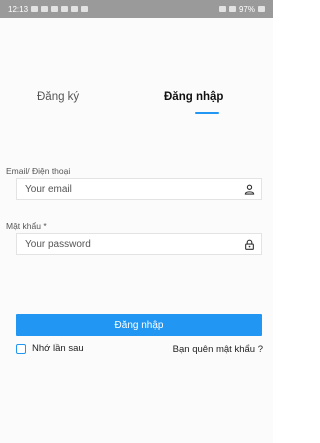 This screenshot has width=320, height=443. I want to click on email-label: Email/ Điện thoại, so click(38, 171).